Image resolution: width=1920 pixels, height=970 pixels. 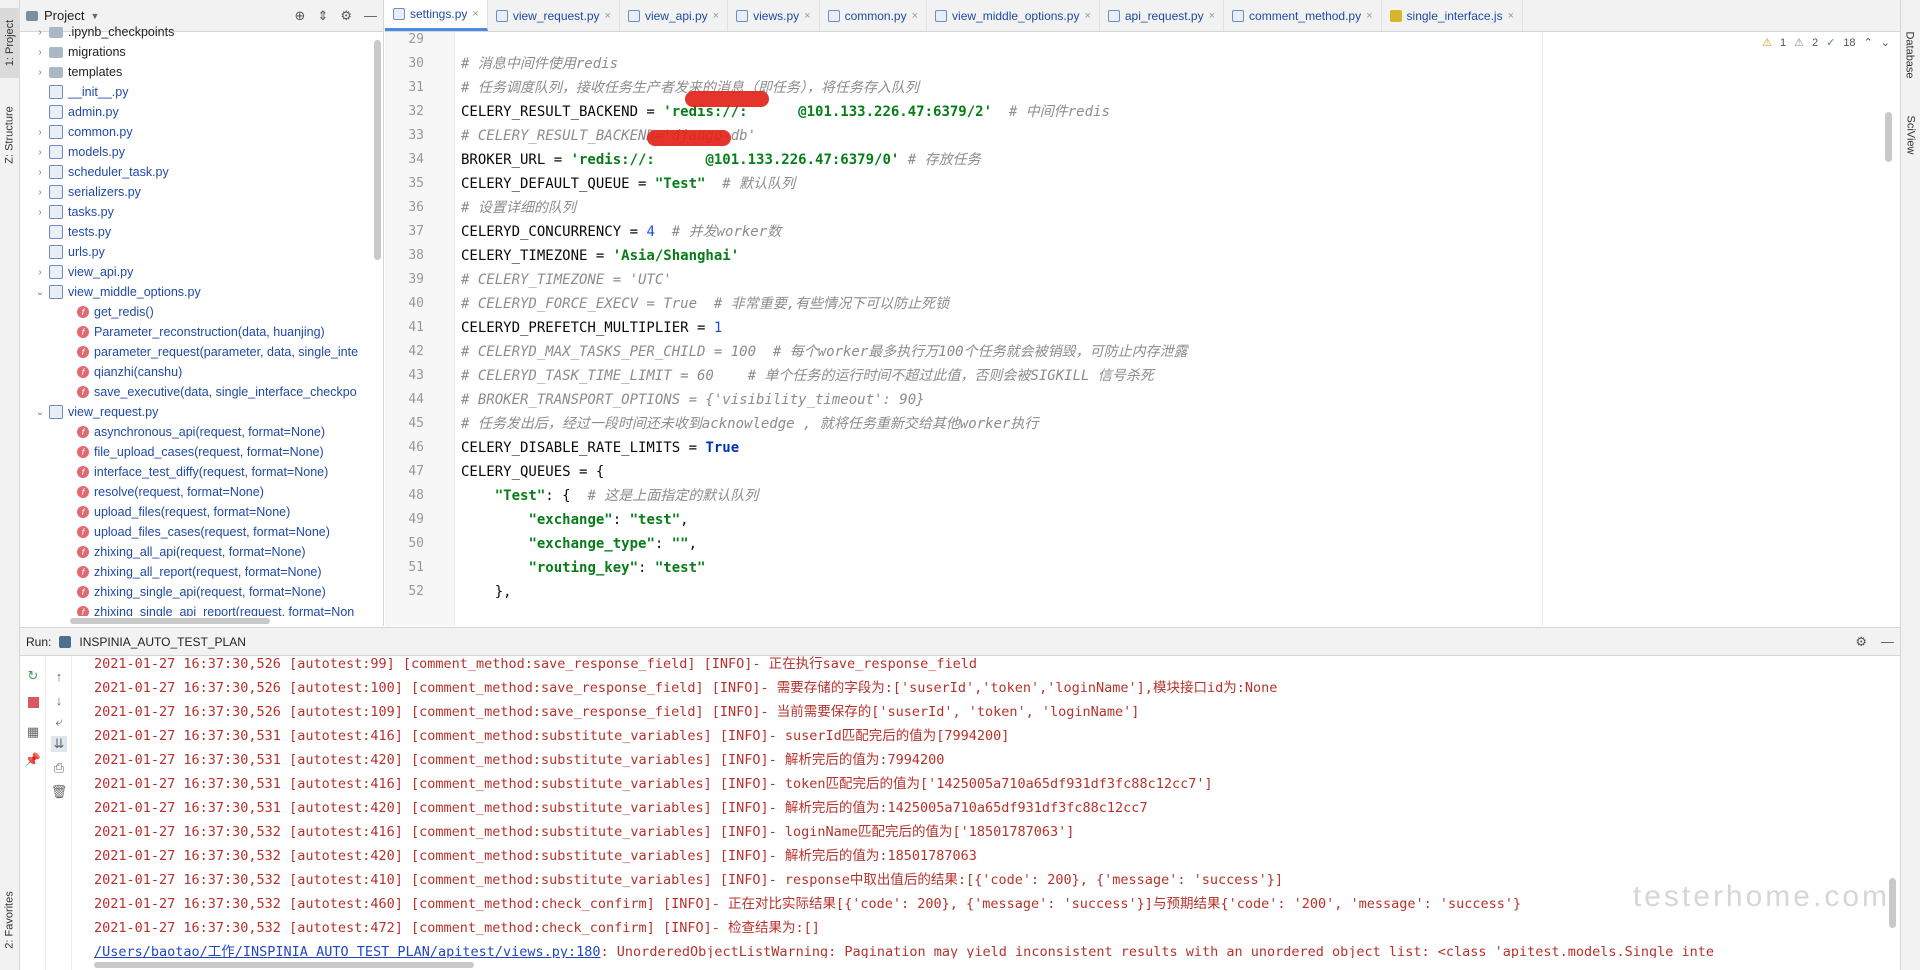 I want to click on tree-file-item: __init__.py, so click(x=201, y=92).